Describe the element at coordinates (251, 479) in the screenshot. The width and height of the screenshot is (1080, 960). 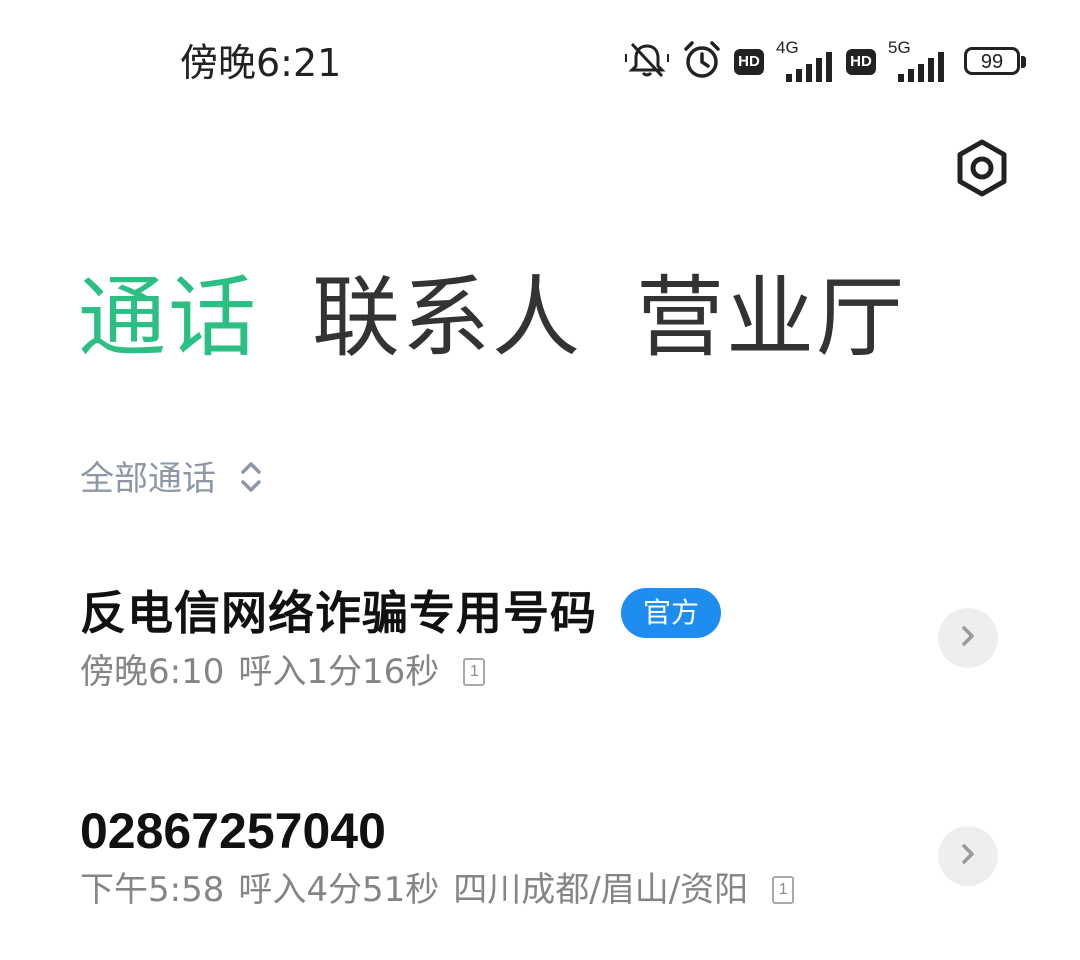
I see `chevron-up-down-icon` at that location.